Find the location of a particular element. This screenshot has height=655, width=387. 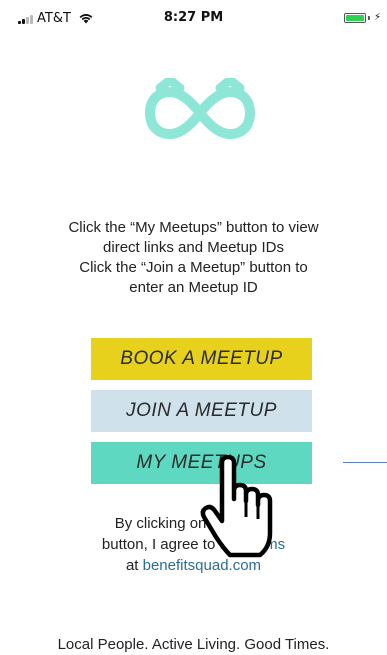

join-meetup-button: JOIN A MEETUP is located at coordinates (201, 411).